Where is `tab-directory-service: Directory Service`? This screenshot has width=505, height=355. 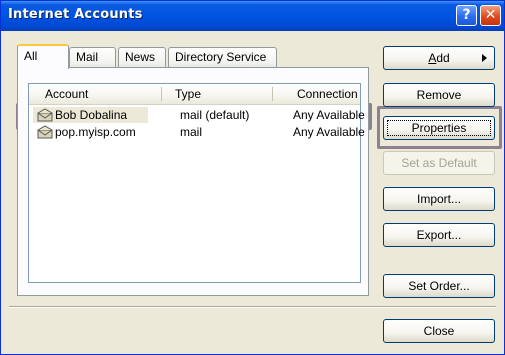
tab-directory-service: Directory Service is located at coordinates (222, 57).